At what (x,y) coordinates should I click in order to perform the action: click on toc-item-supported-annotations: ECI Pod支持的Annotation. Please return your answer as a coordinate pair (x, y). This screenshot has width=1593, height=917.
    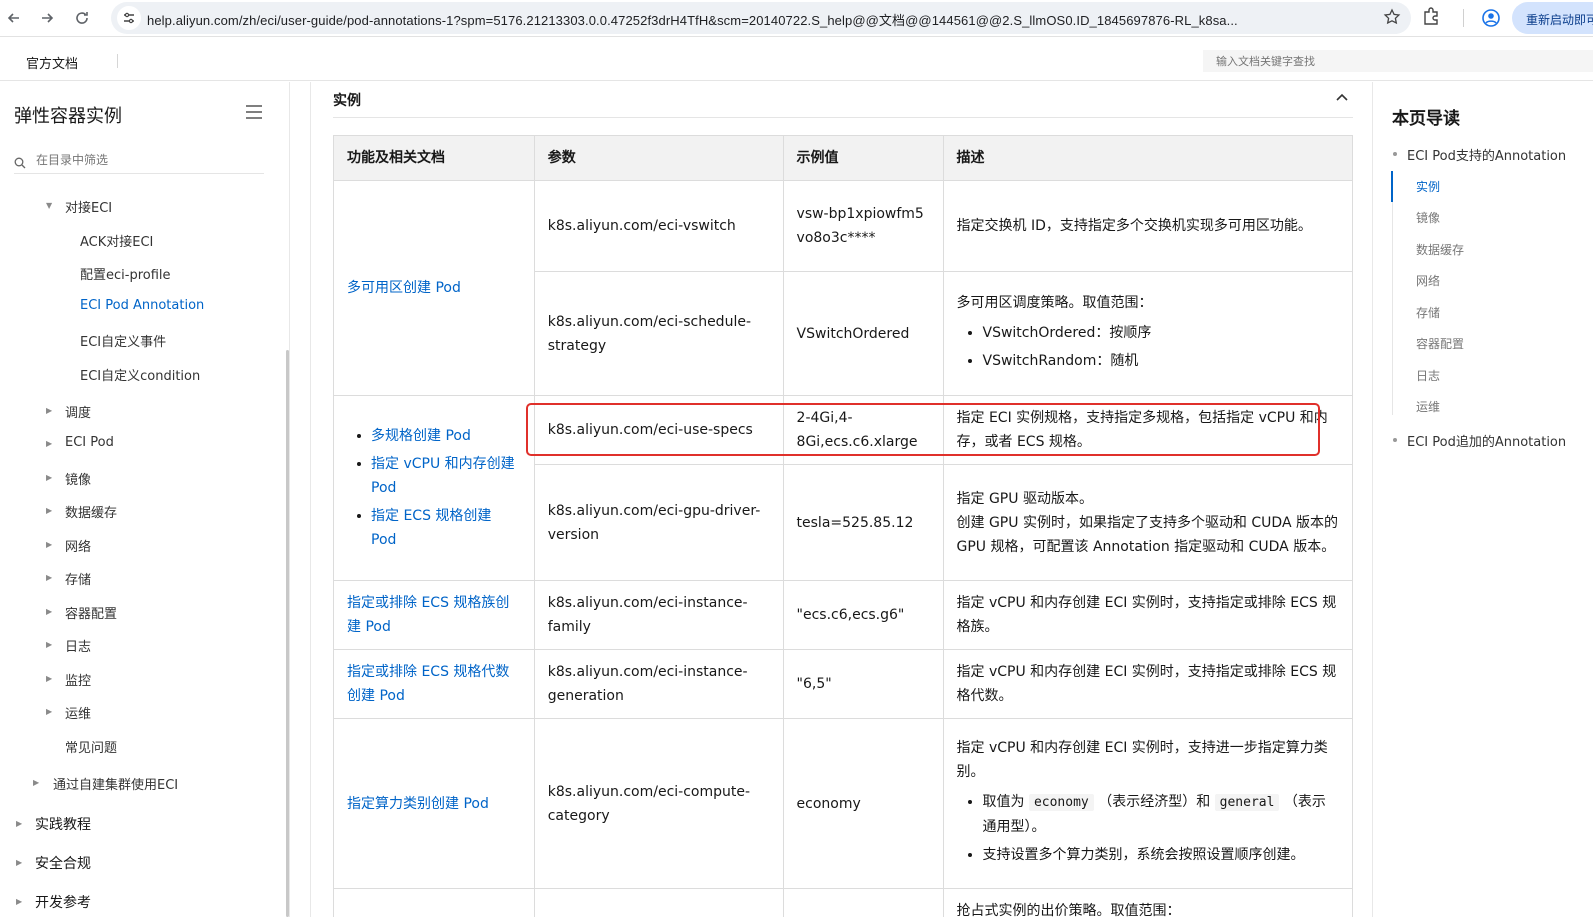
    Looking at the image, I should click on (1479, 154).